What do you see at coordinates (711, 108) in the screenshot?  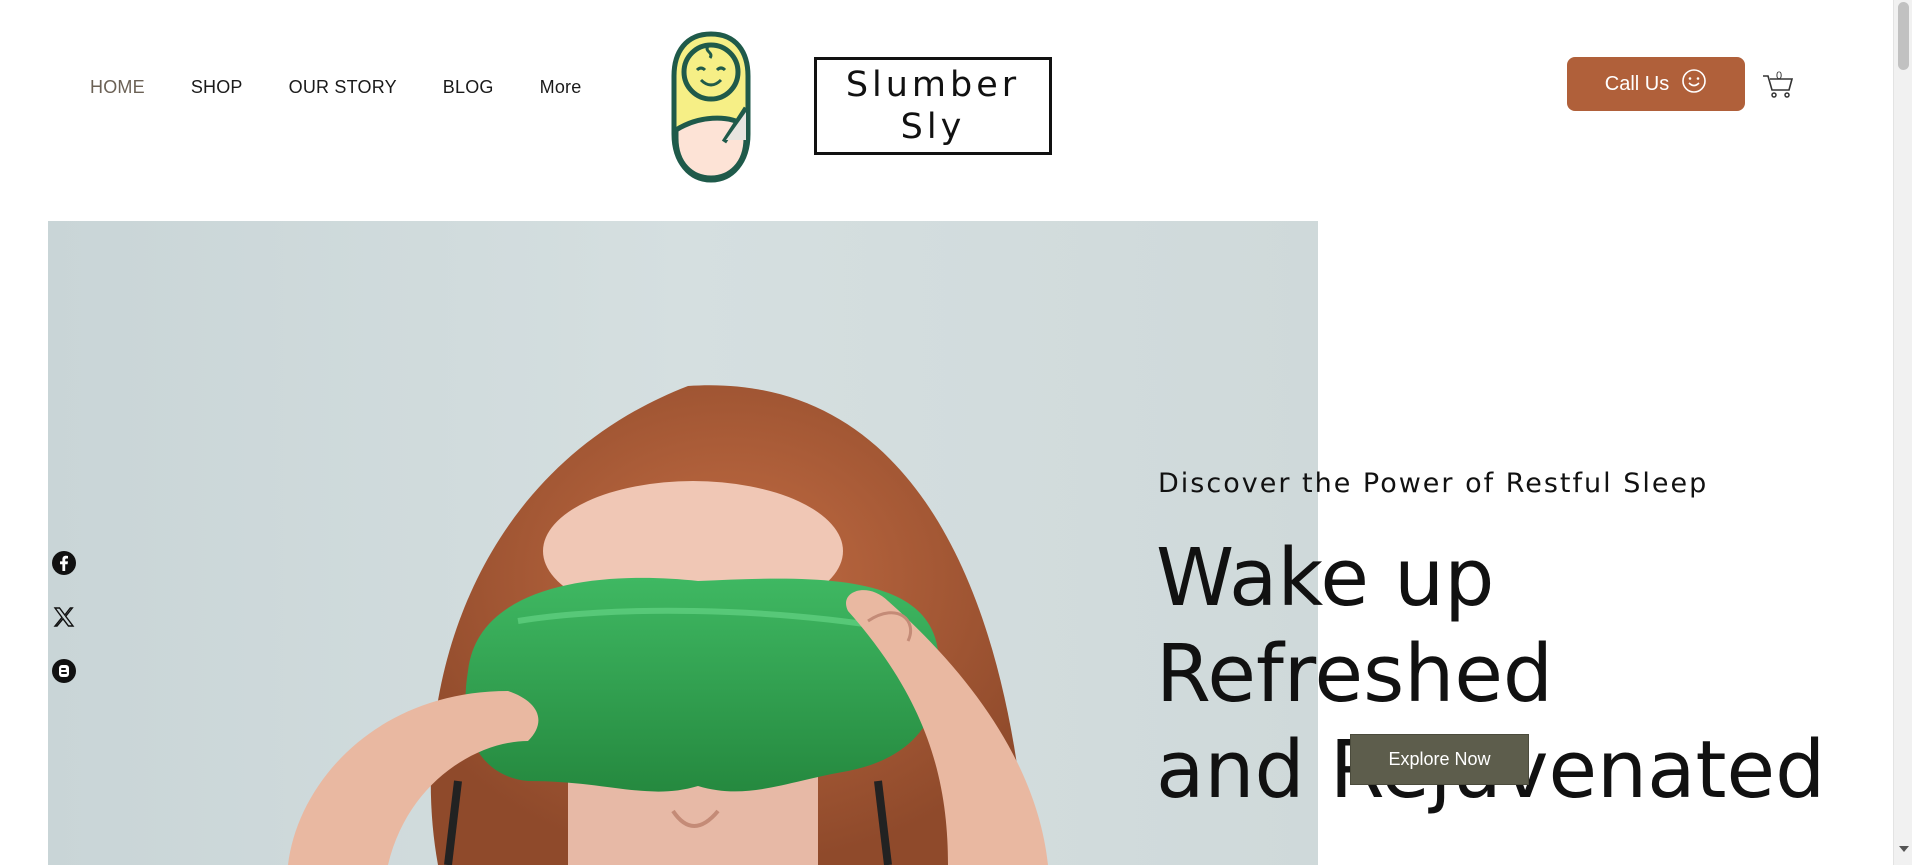 I see `swaddled-baby-icon` at bounding box center [711, 108].